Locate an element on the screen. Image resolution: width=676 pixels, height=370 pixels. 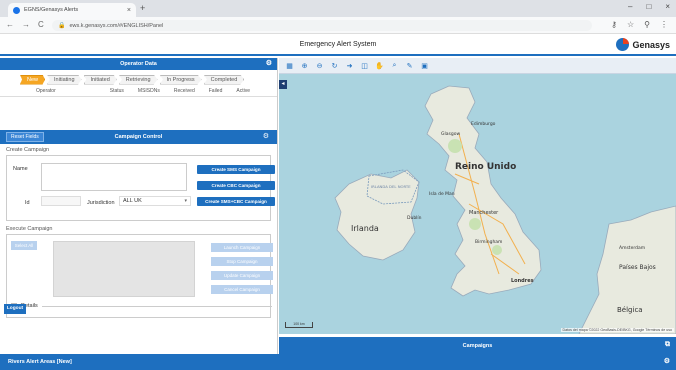
app-header: Emergency Alert System Genasys is located at coordinates (338, 45).